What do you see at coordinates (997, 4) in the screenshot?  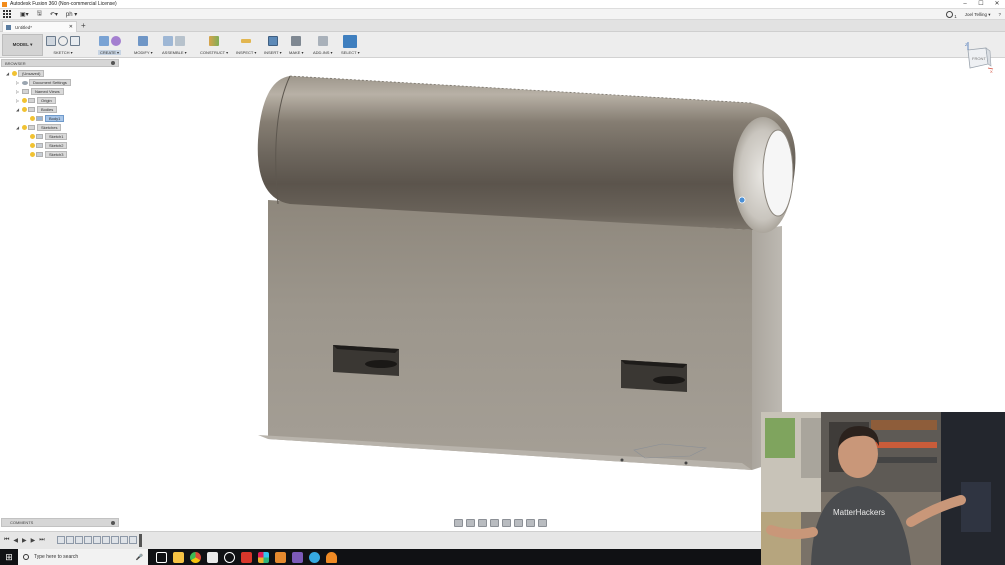 I see `close-window-button: ✕` at bounding box center [997, 4].